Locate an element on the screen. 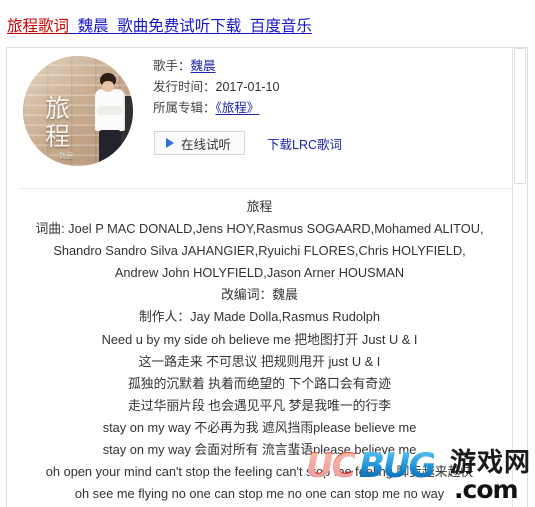  cover-title-char-2: 程 is located at coordinates (58, 136).